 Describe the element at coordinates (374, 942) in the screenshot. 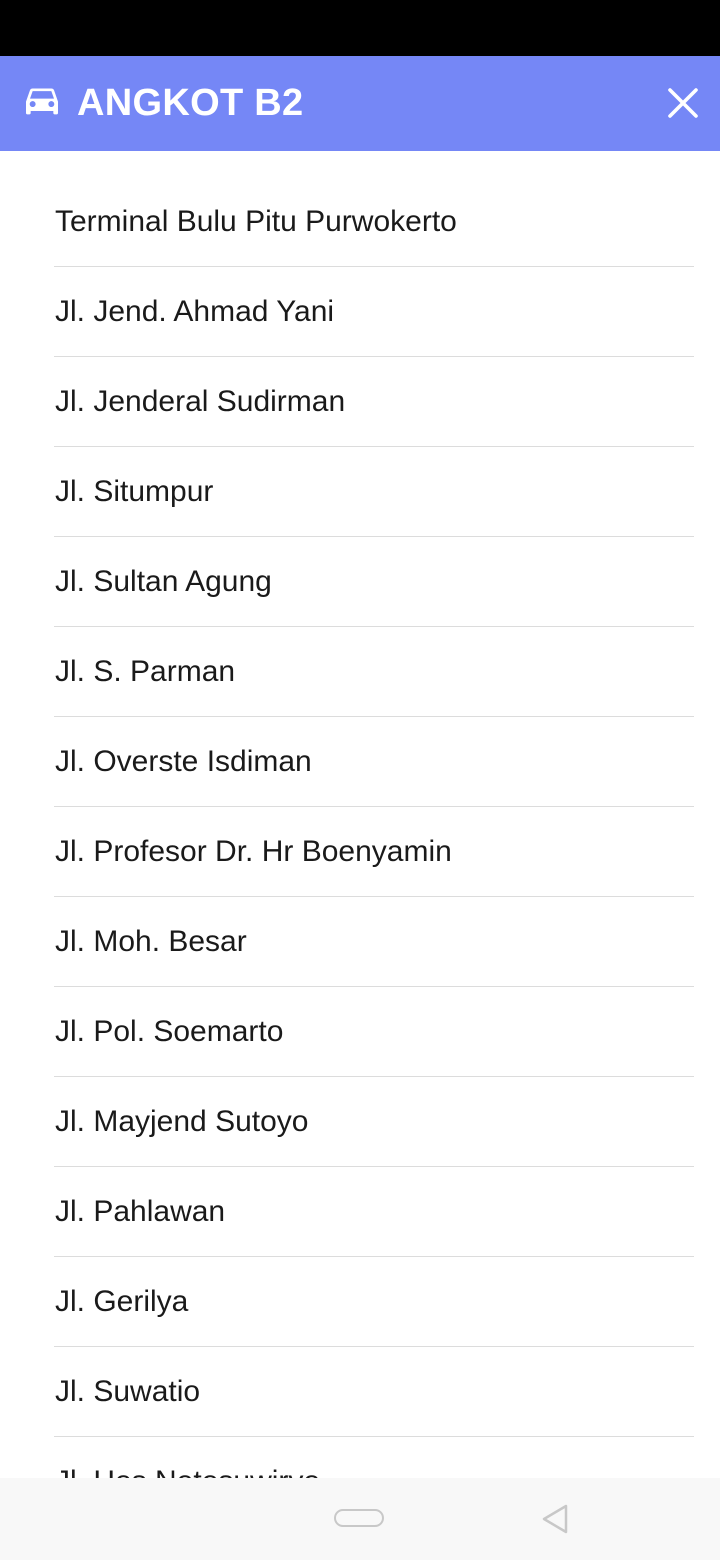

I see `list-item: Jl. Moh. Besar` at that location.